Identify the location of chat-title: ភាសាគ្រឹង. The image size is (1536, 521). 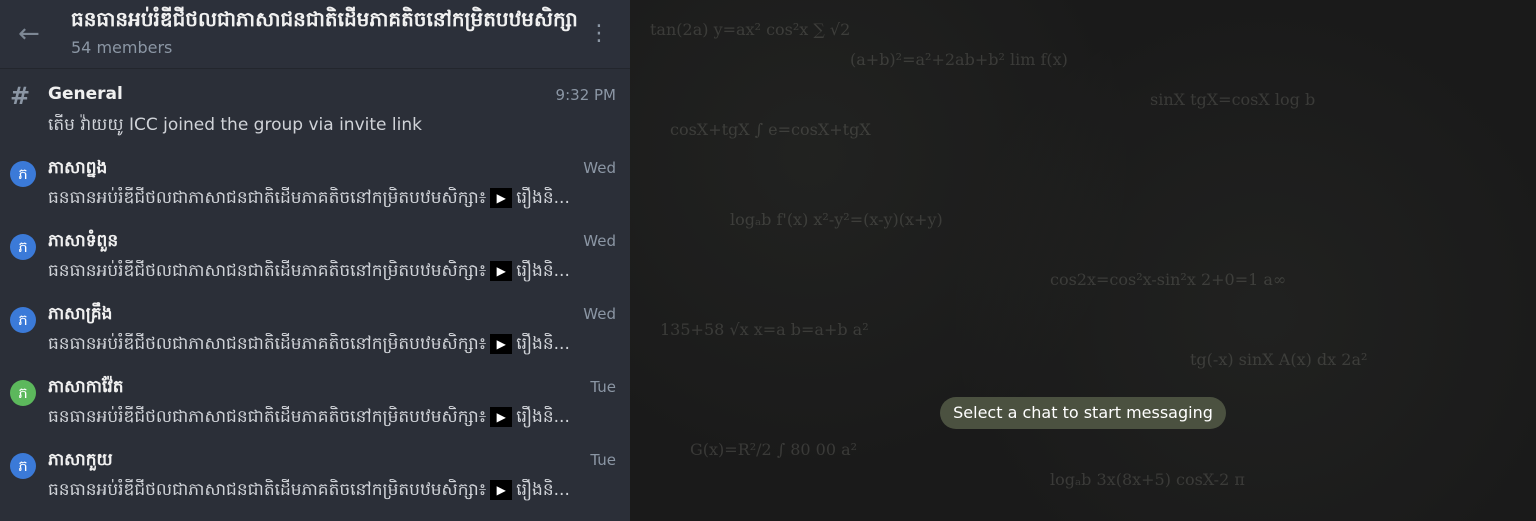
(80, 314).